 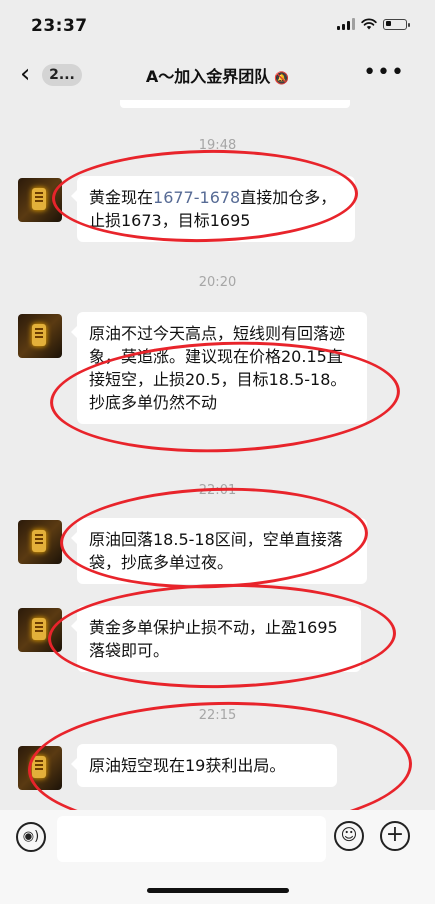 I want to click on nav-bar: ‹ 2... A～加入金界团队 🔕 •••, so click(x=217, y=75).